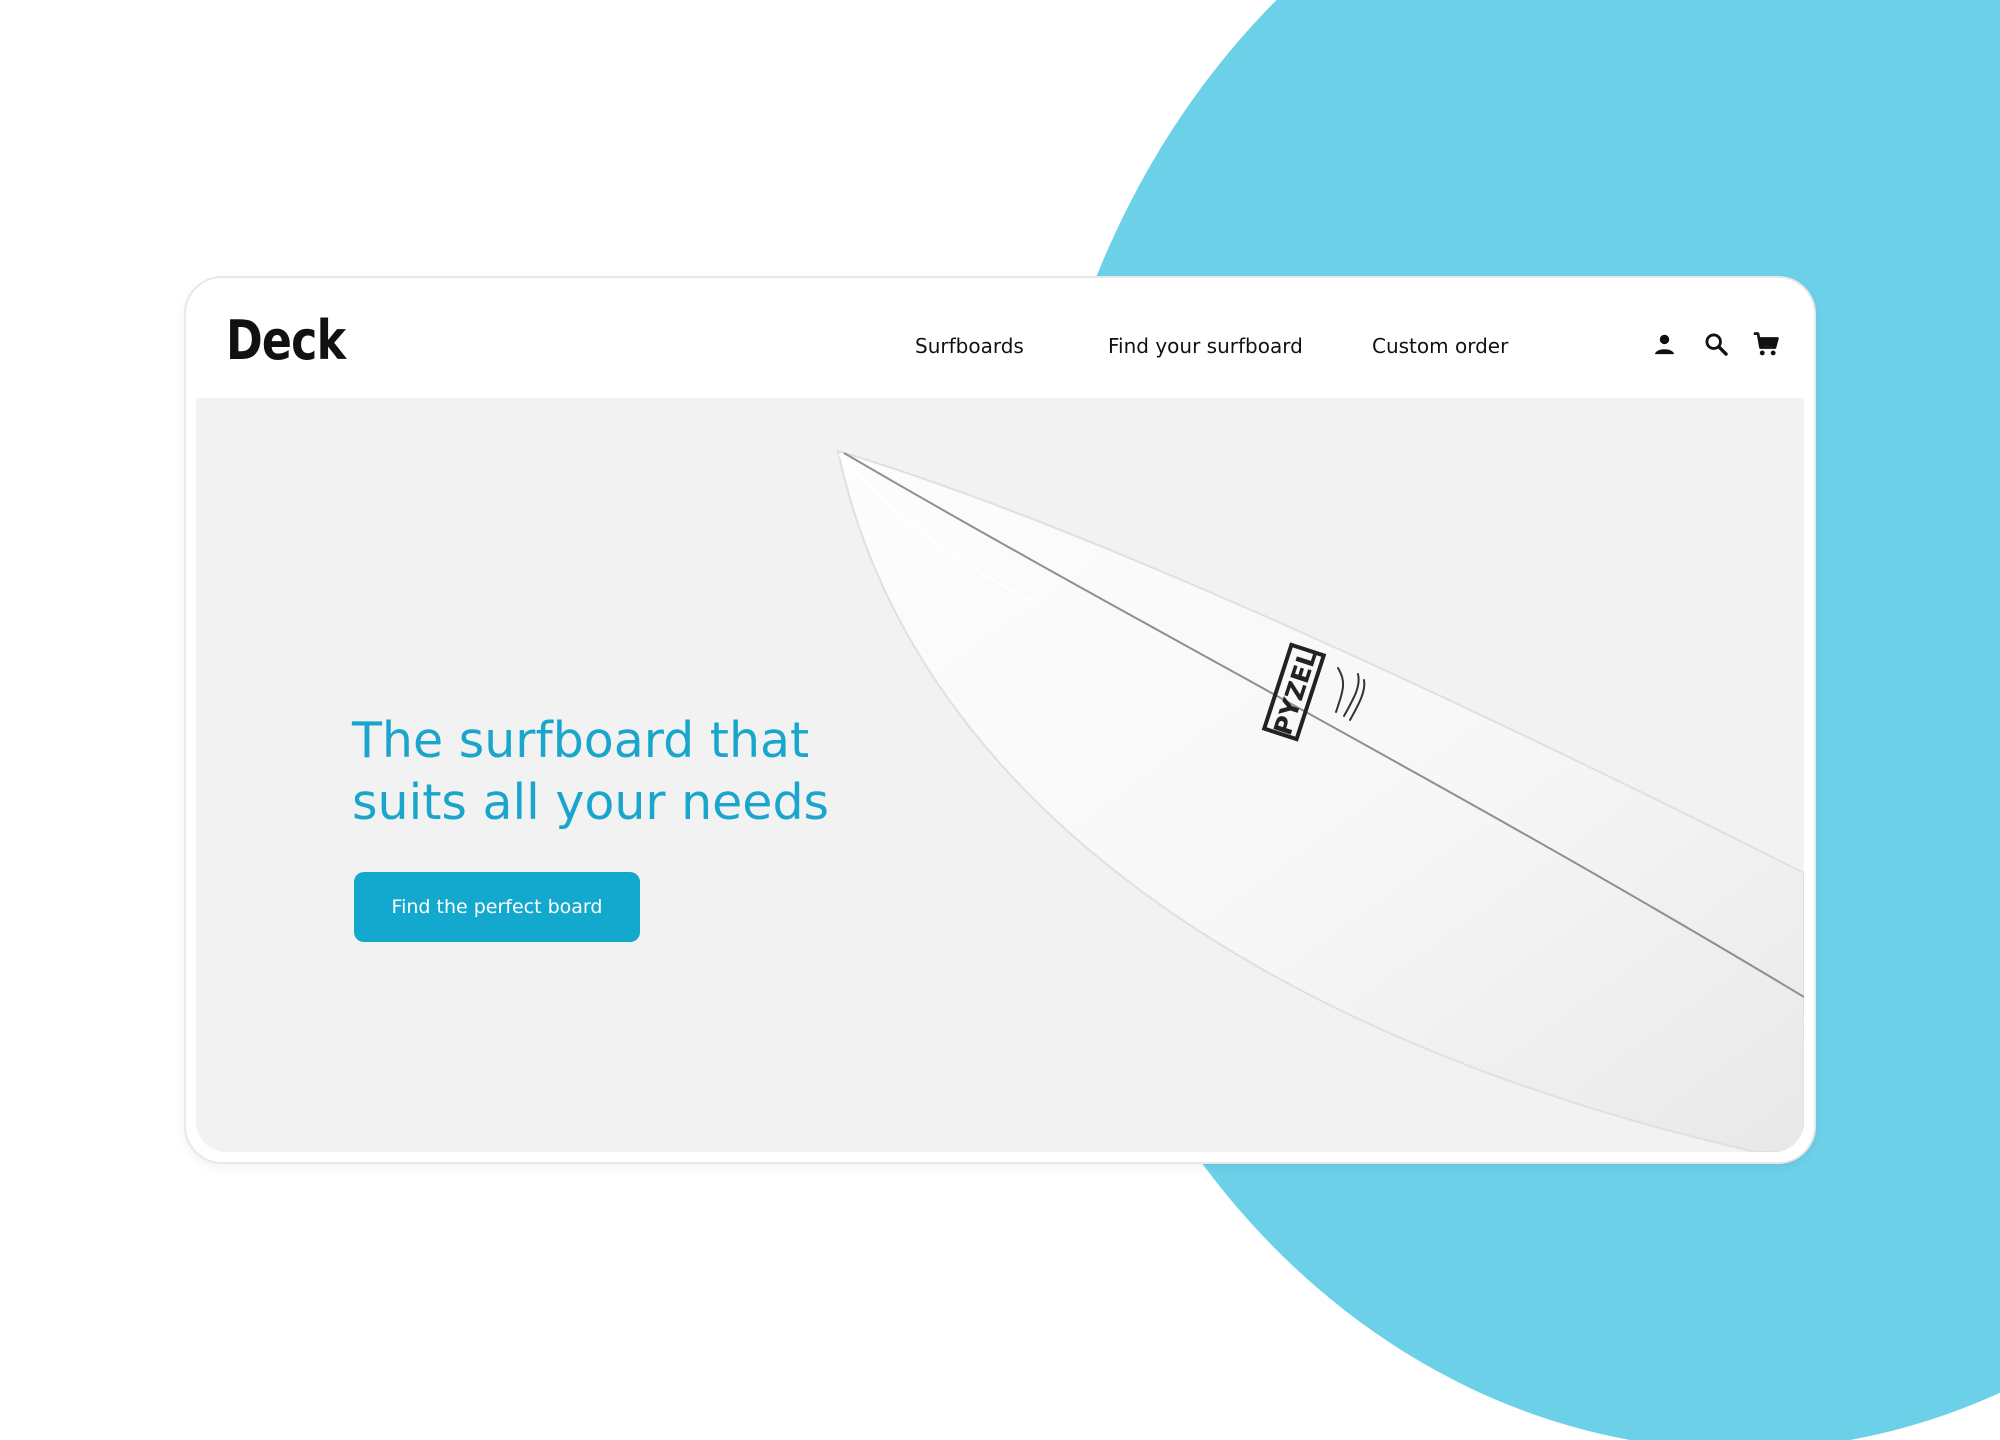 Image resolution: width=2000 pixels, height=1440 pixels. I want to click on hero-heading: The surfboard that suits all your needs, so click(632, 772).